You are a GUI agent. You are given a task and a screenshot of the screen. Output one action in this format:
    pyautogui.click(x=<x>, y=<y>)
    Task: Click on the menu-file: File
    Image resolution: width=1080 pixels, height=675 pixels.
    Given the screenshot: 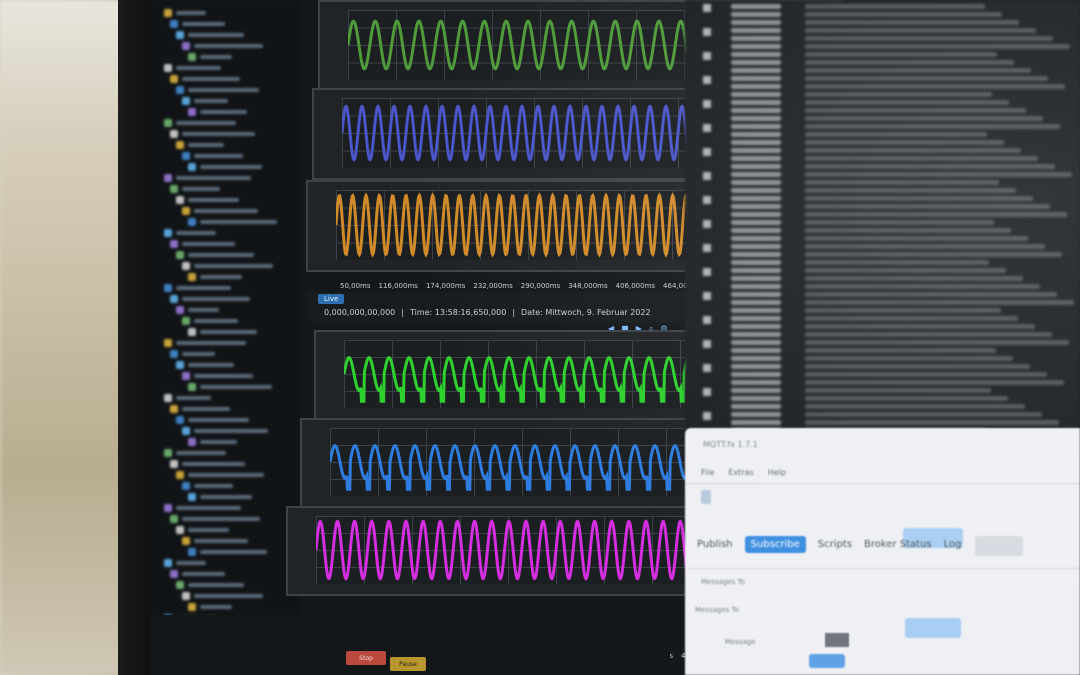 What is the action you would take?
    pyautogui.click(x=707, y=472)
    